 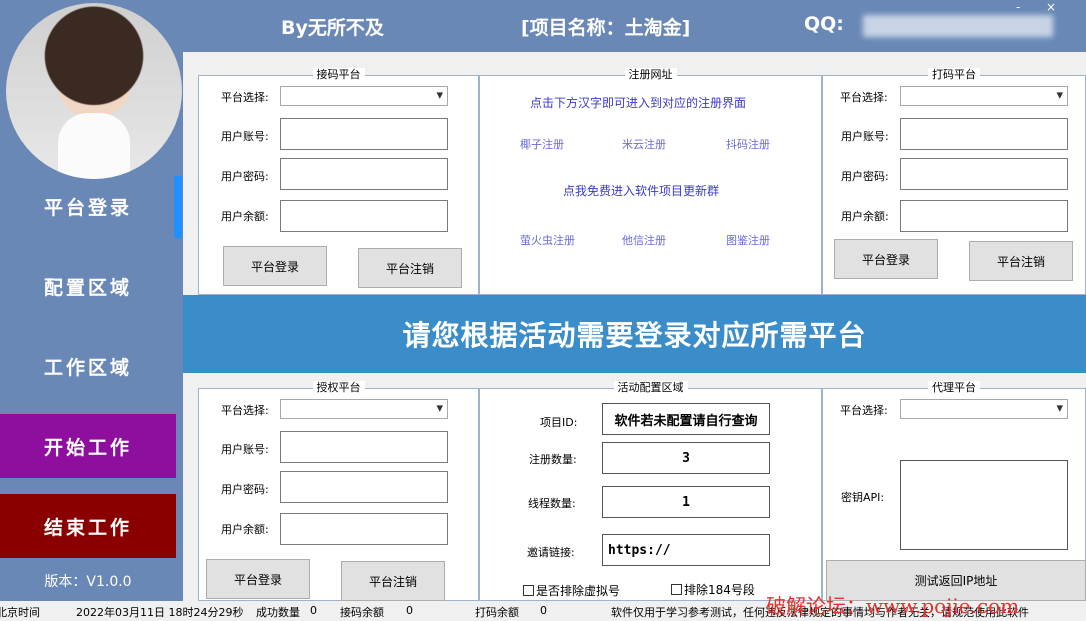 I want to click on title-bar: By无所不及 [项目名称：土淘金] QQ:, so click(x=634, y=26).